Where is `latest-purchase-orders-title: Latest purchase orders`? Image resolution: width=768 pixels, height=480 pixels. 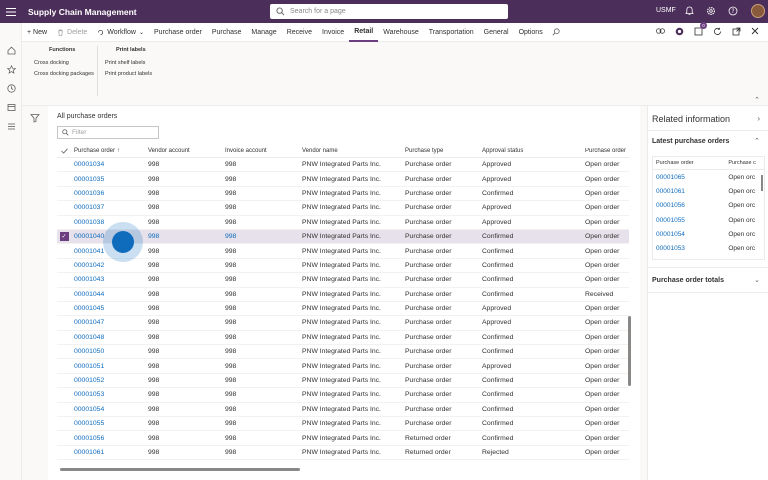
latest-purchase-orders-title: Latest purchase orders is located at coordinates (690, 141).